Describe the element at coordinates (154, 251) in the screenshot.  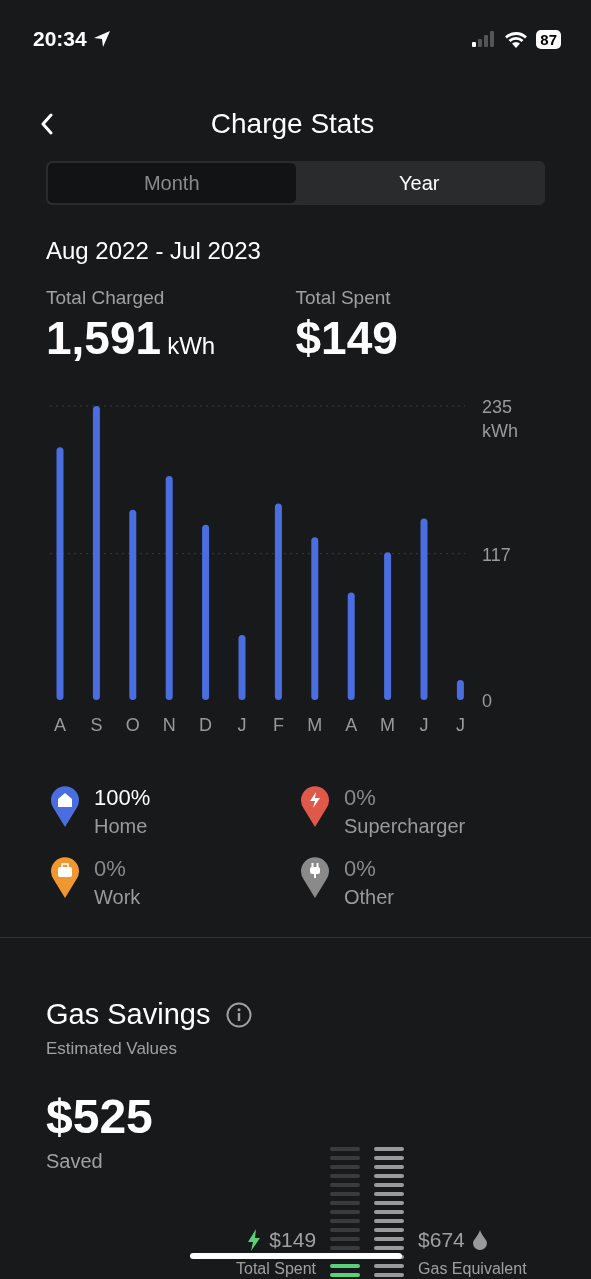
I see `date-range: Aug 2022 - Jul 2023` at that location.